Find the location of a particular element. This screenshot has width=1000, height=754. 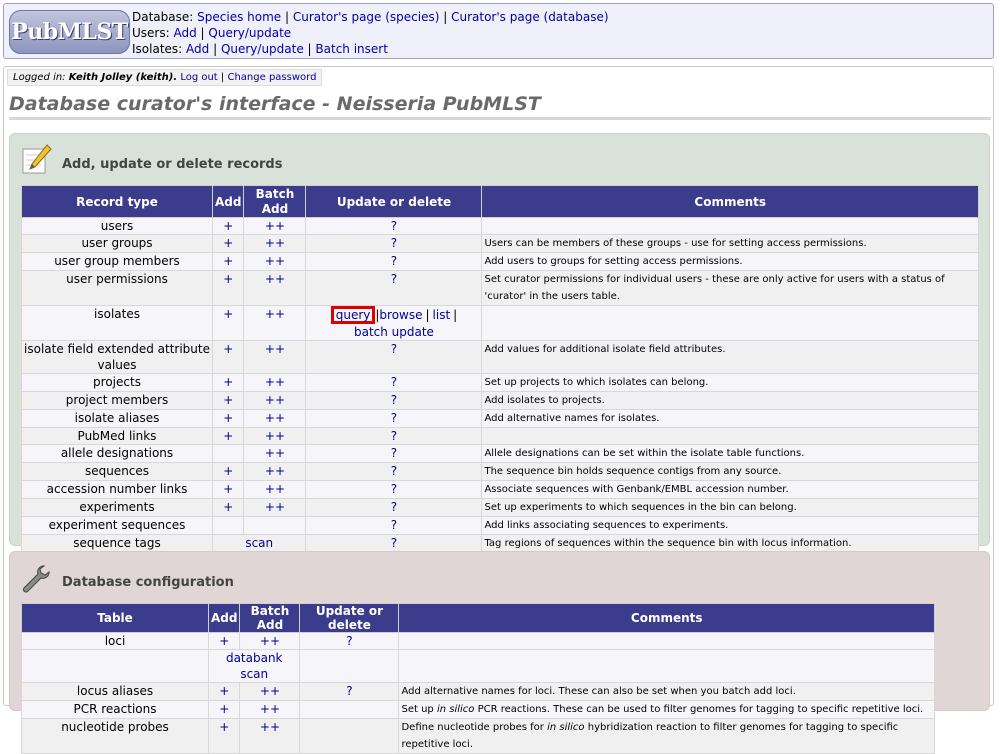

batch-add-users-link: ++ is located at coordinates (275, 226).